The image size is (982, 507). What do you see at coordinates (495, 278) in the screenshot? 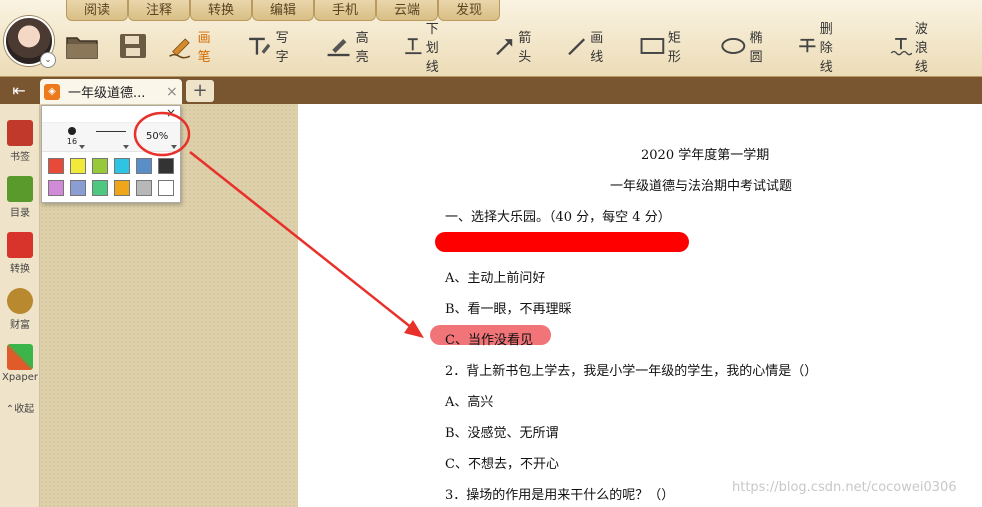
I see `doc-option-a: A、主动上前问好` at bounding box center [495, 278].